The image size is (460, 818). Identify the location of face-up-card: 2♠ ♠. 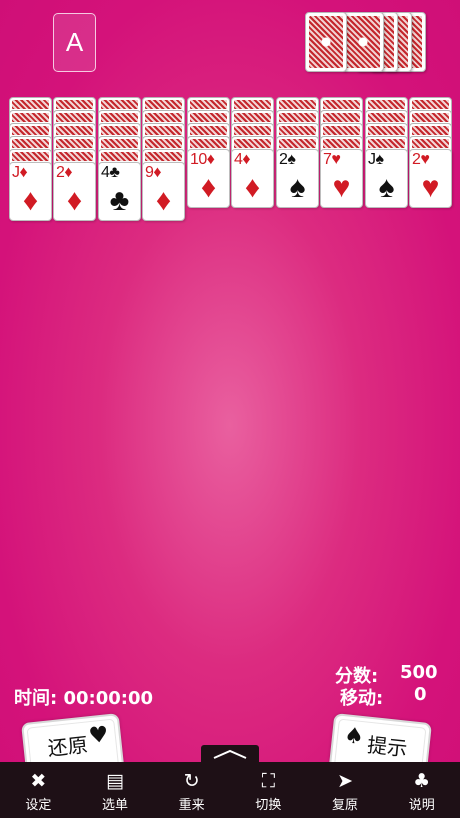
(297, 178).